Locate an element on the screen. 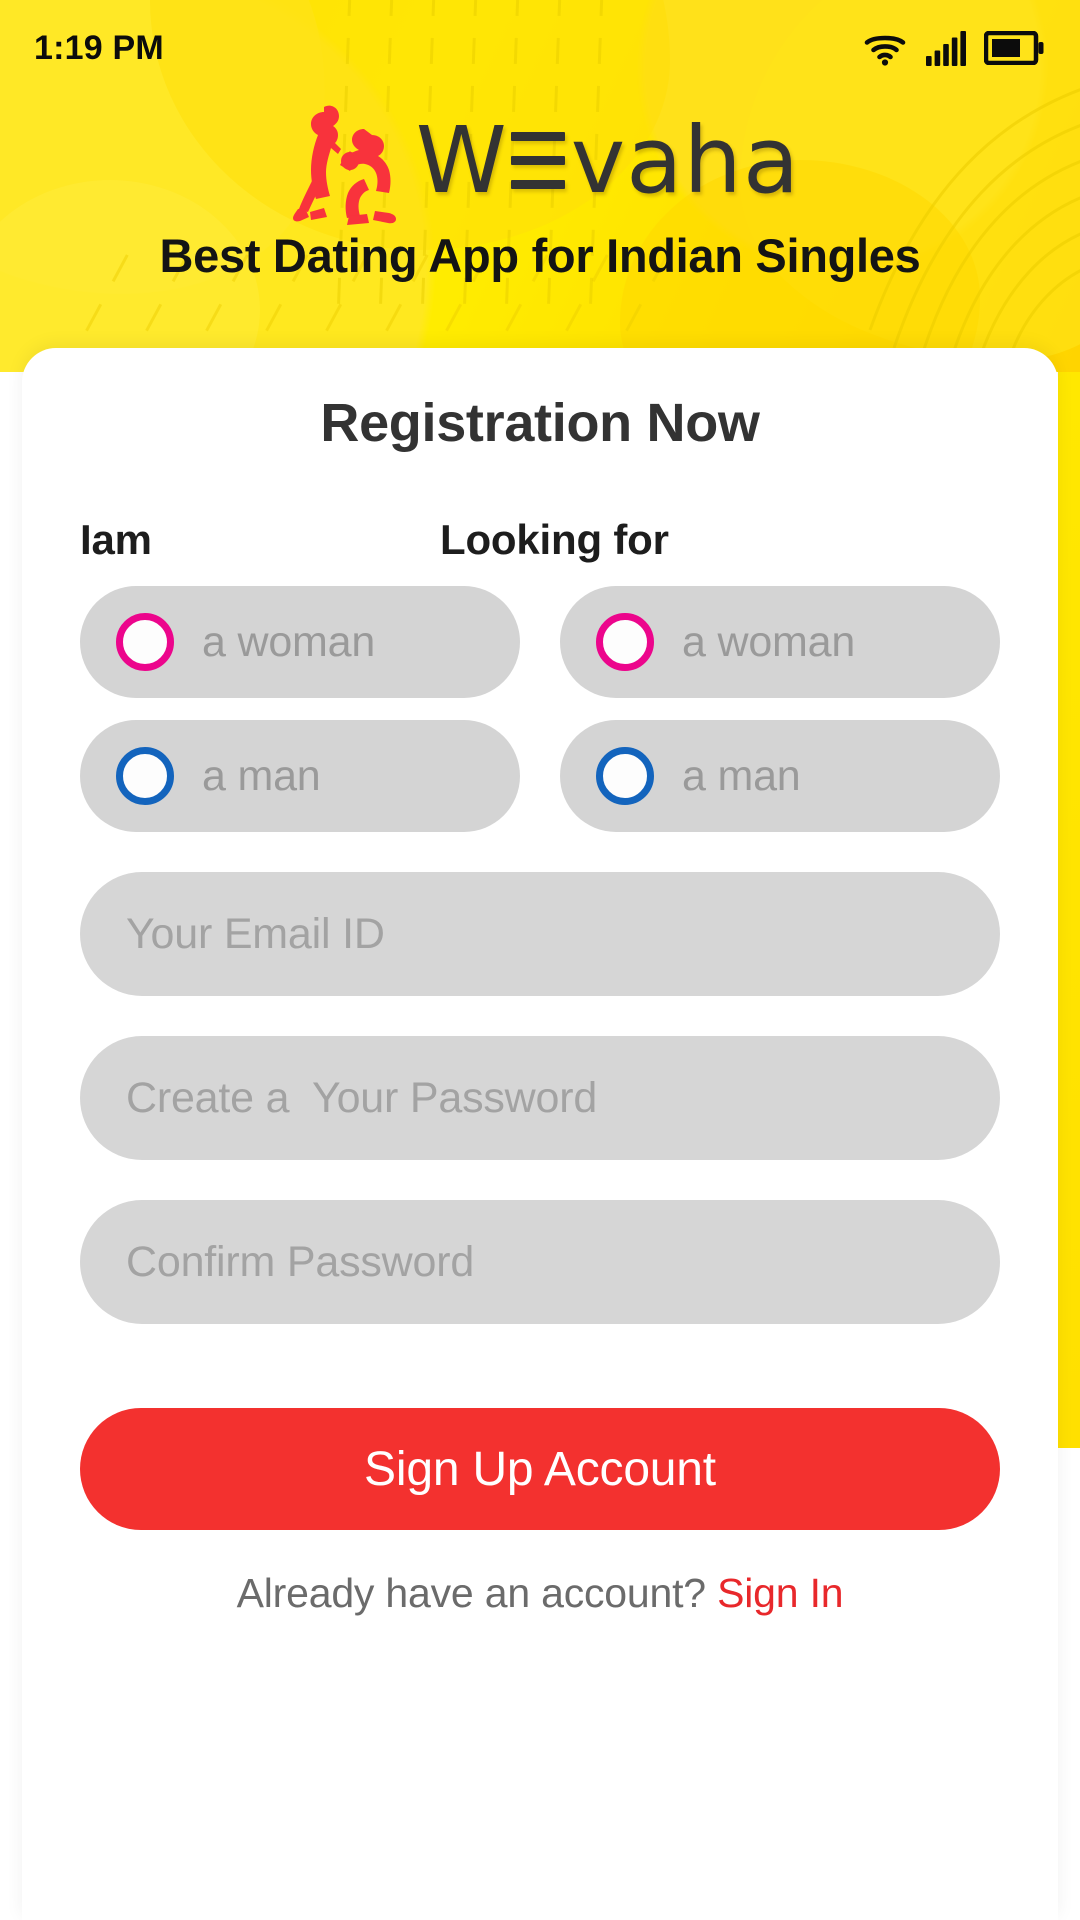  iam-label: Iam is located at coordinates (116, 539).